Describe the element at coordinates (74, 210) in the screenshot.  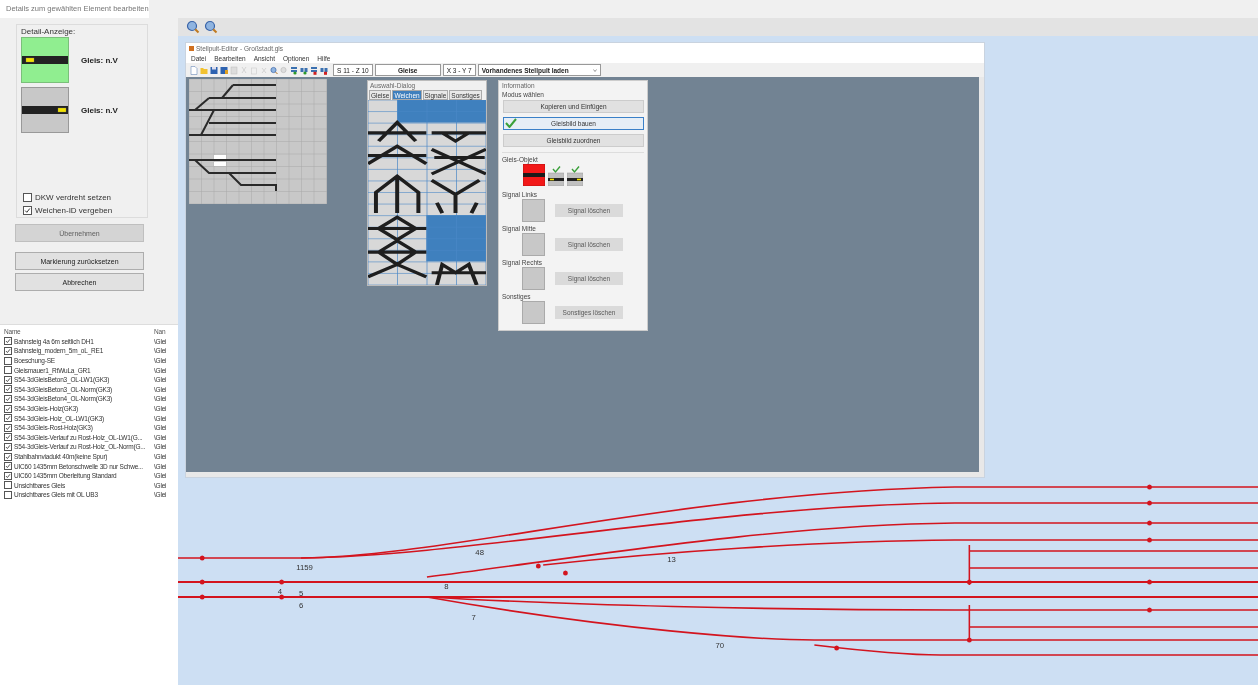
I see `option-label: Weichen-ID vergeben` at that location.